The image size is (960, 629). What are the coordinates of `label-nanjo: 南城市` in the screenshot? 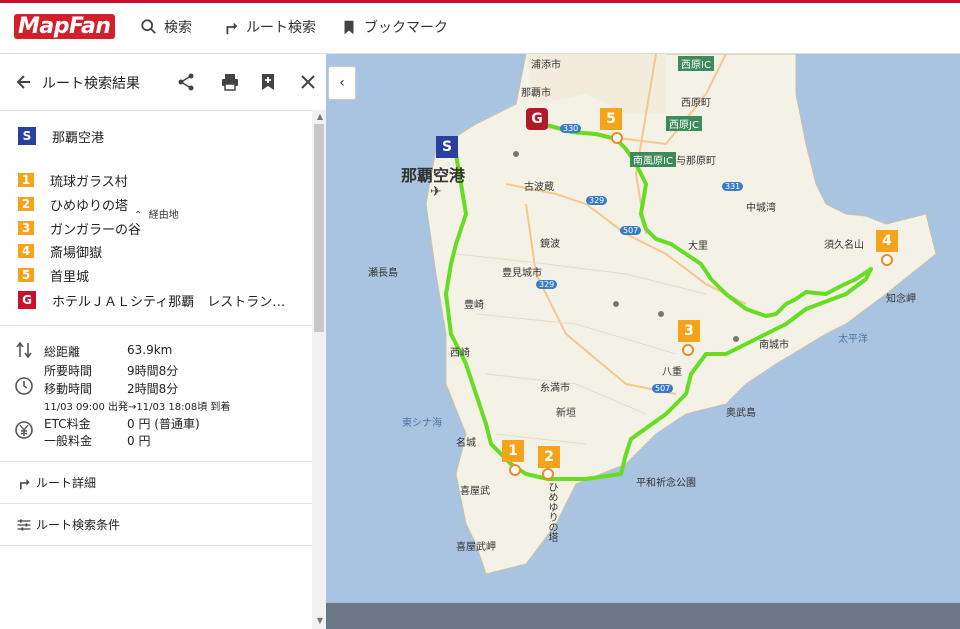 It's located at (774, 345).